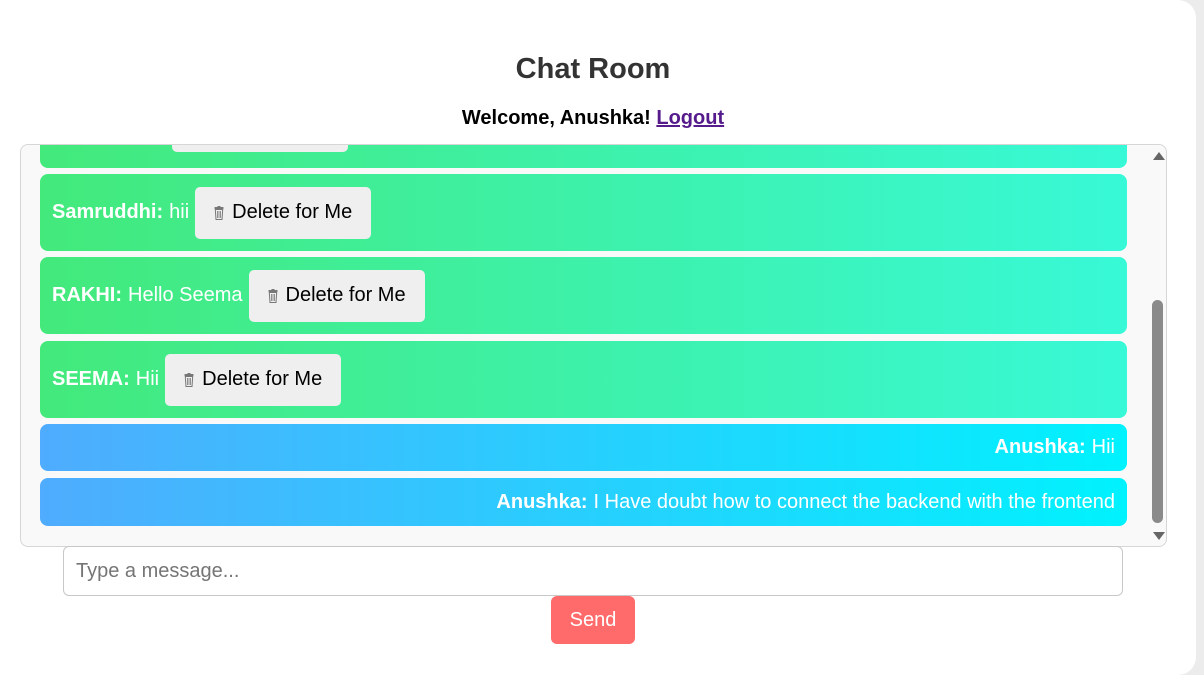 This screenshot has width=1204, height=675. What do you see at coordinates (593, 620) in the screenshot?
I see `send-button: Send` at bounding box center [593, 620].